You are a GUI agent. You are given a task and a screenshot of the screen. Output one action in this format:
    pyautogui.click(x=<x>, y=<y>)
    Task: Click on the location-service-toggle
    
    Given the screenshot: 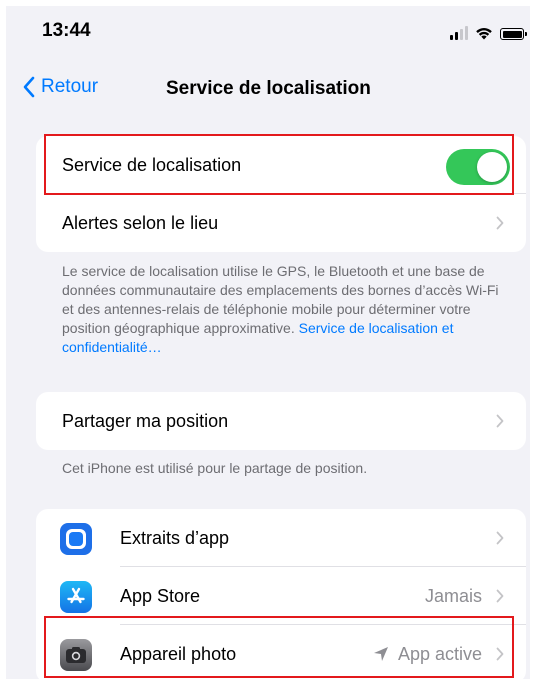 What is the action you would take?
    pyautogui.click(x=478, y=167)
    